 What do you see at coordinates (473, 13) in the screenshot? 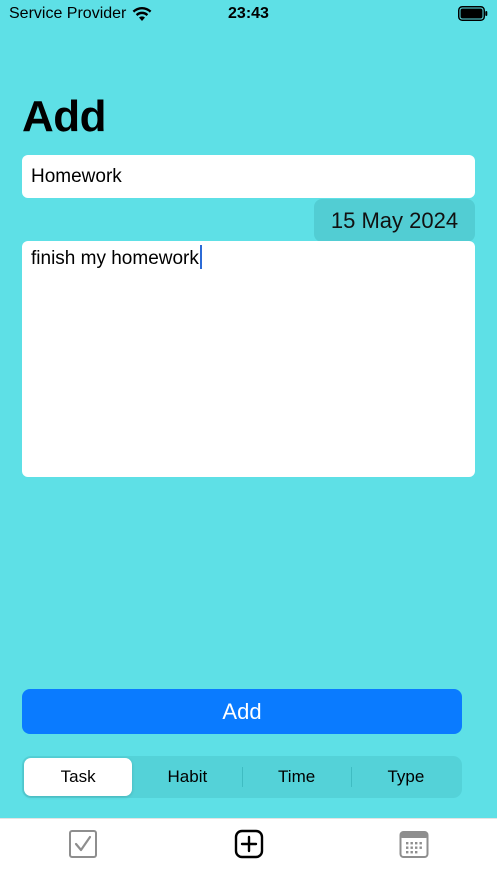
I see `battery-icon` at bounding box center [473, 13].